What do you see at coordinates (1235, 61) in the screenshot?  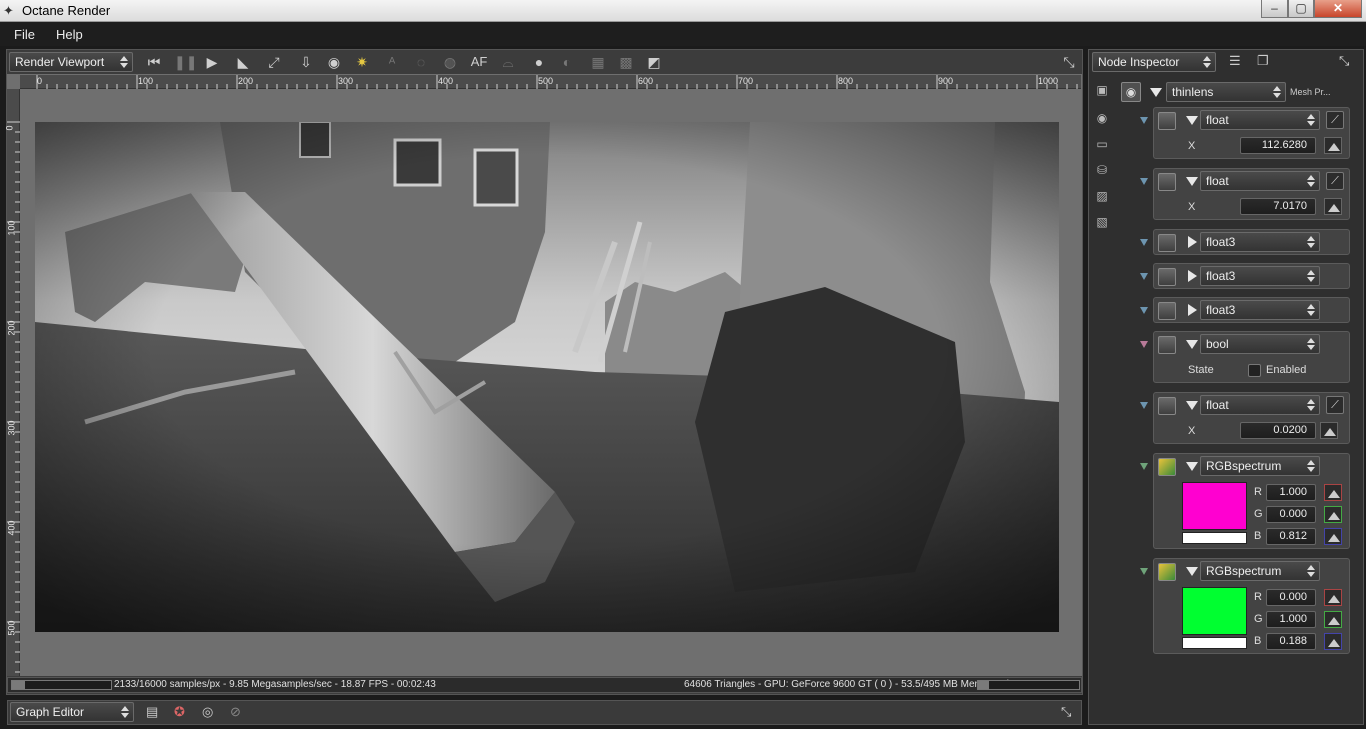 I see `collapse-all-icon: ☰` at bounding box center [1235, 61].